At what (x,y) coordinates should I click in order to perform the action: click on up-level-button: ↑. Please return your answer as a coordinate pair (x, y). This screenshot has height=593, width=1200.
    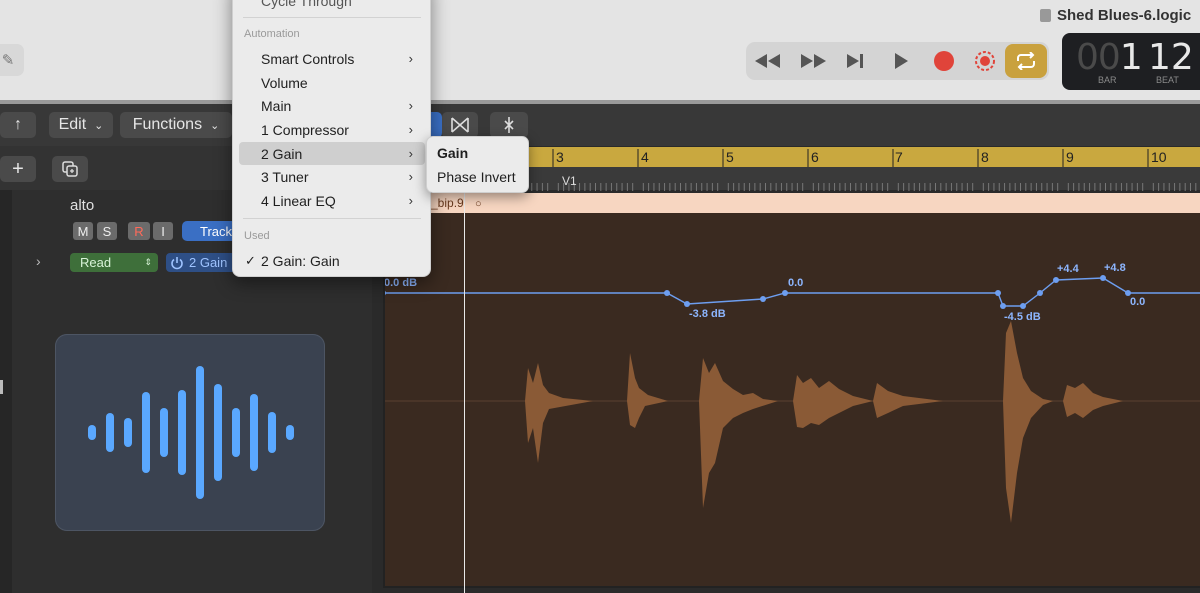
    Looking at the image, I should click on (18, 125).